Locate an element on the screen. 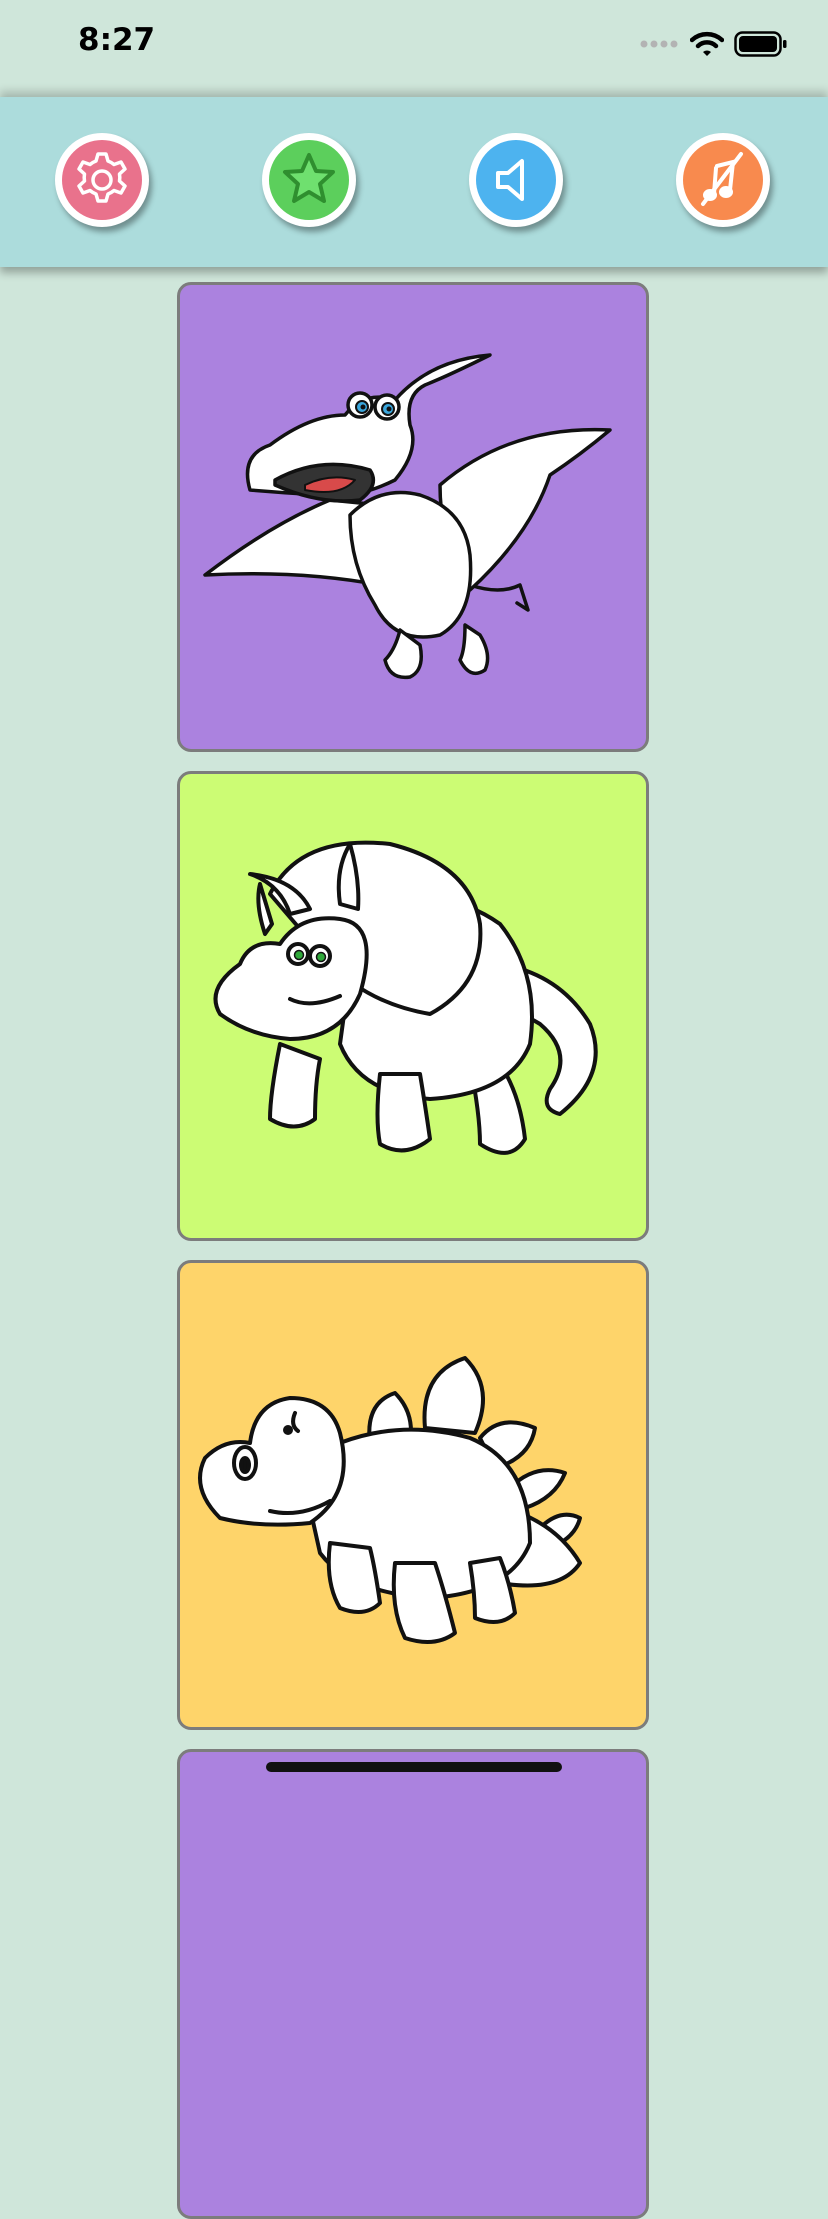  gear-icon is located at coordinates (102, 180).